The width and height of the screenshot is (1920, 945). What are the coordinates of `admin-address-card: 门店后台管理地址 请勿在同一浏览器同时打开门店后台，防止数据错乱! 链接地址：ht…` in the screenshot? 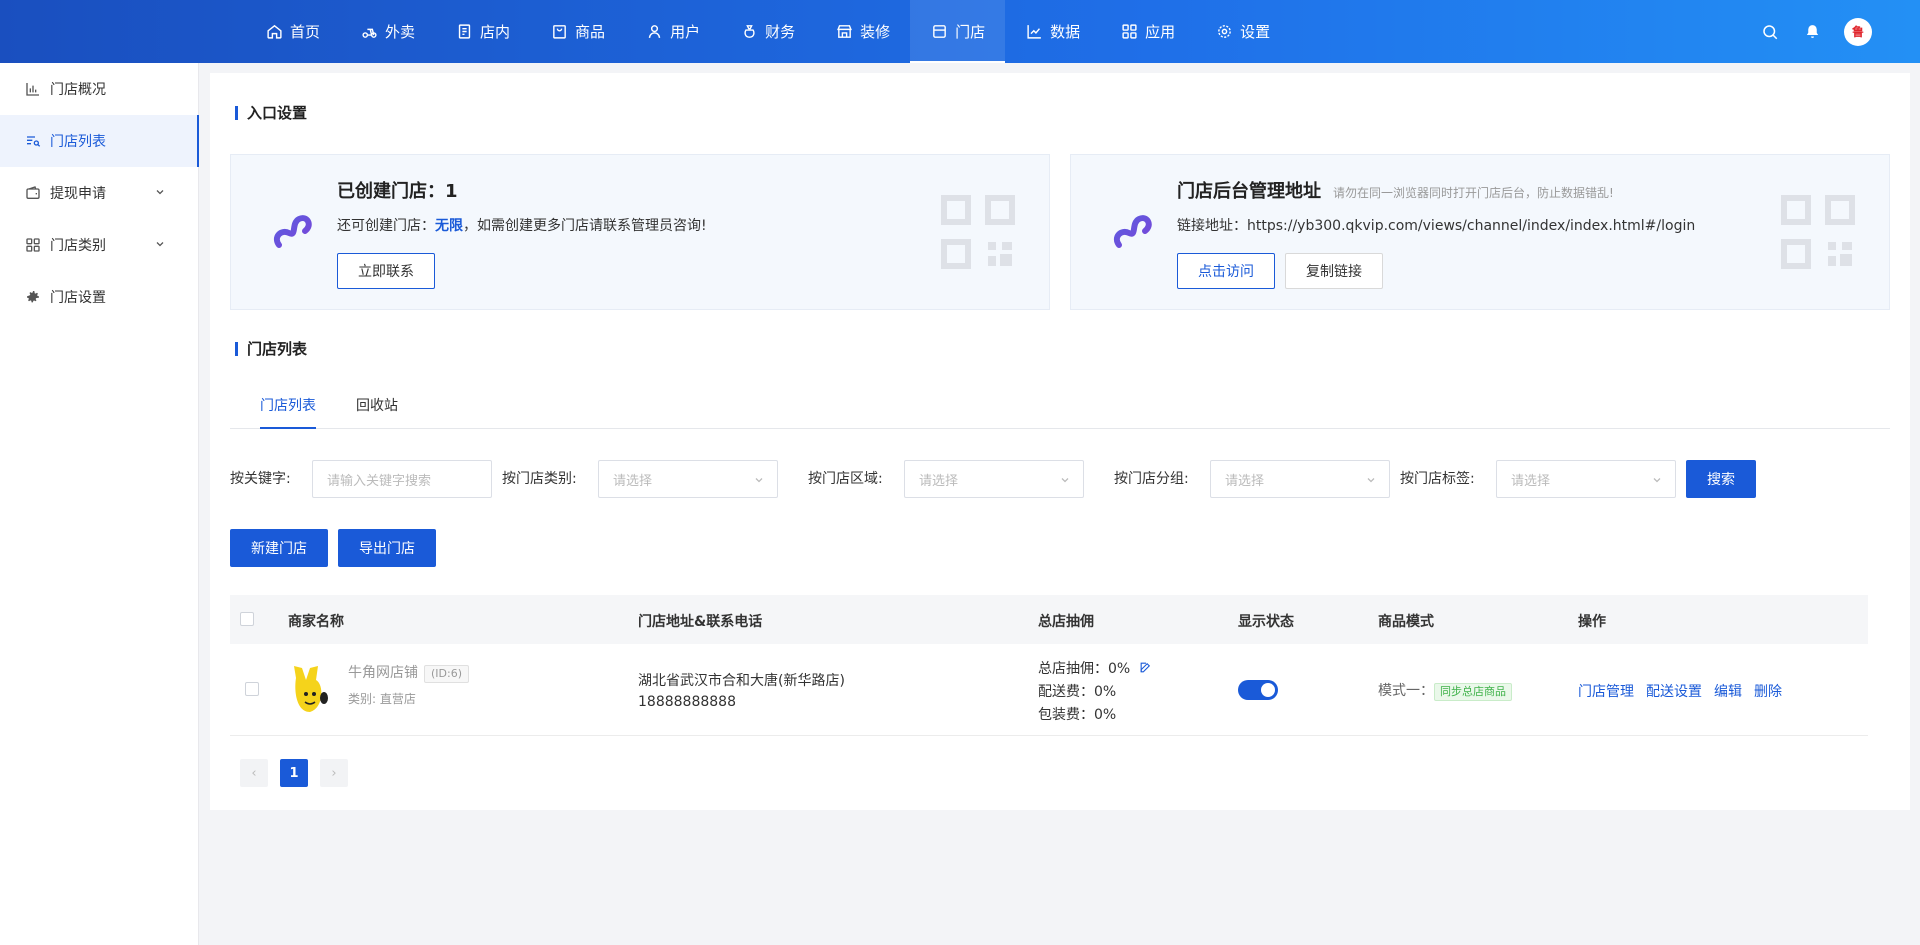 It's located at (1480, 232).